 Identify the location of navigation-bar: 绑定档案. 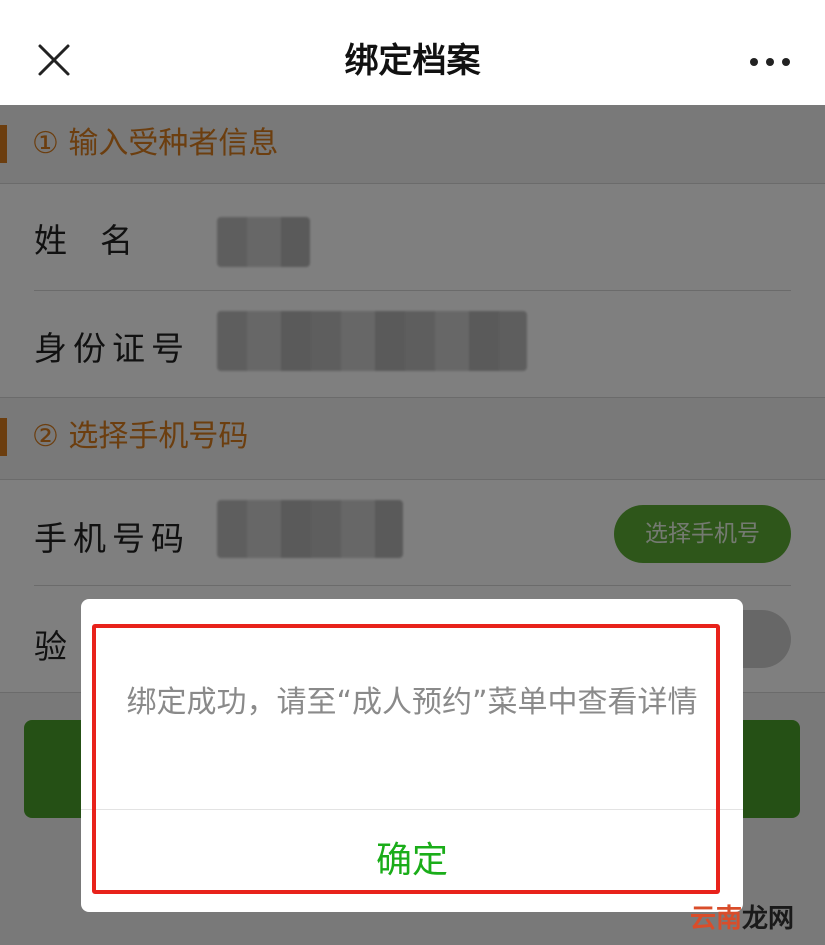
(412, 52).